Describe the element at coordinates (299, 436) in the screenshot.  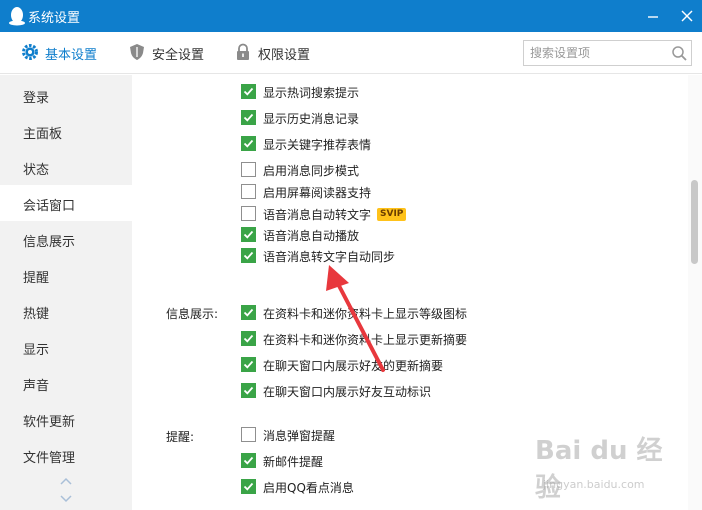
I see `option-label: 消息弹窗提醒` at that location.